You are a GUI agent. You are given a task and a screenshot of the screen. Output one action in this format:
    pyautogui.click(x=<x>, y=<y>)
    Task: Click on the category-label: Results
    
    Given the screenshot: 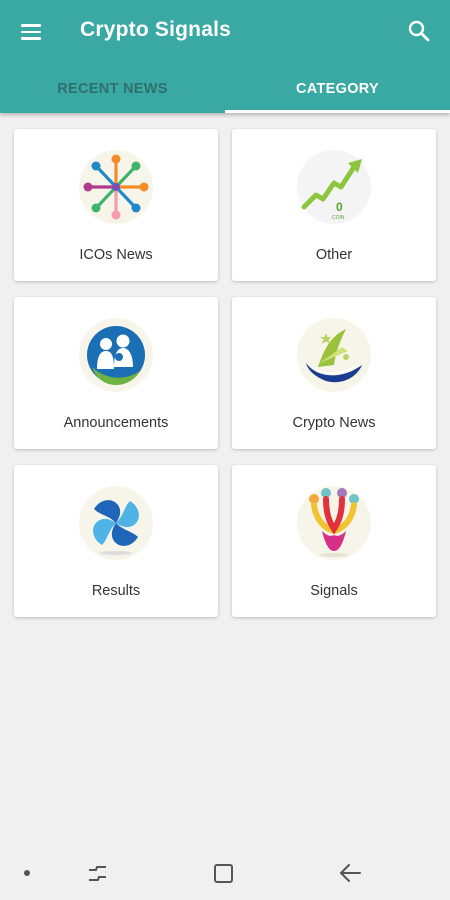 What is the action you would take?
    pyautogui.click(x=116, y=591)
    